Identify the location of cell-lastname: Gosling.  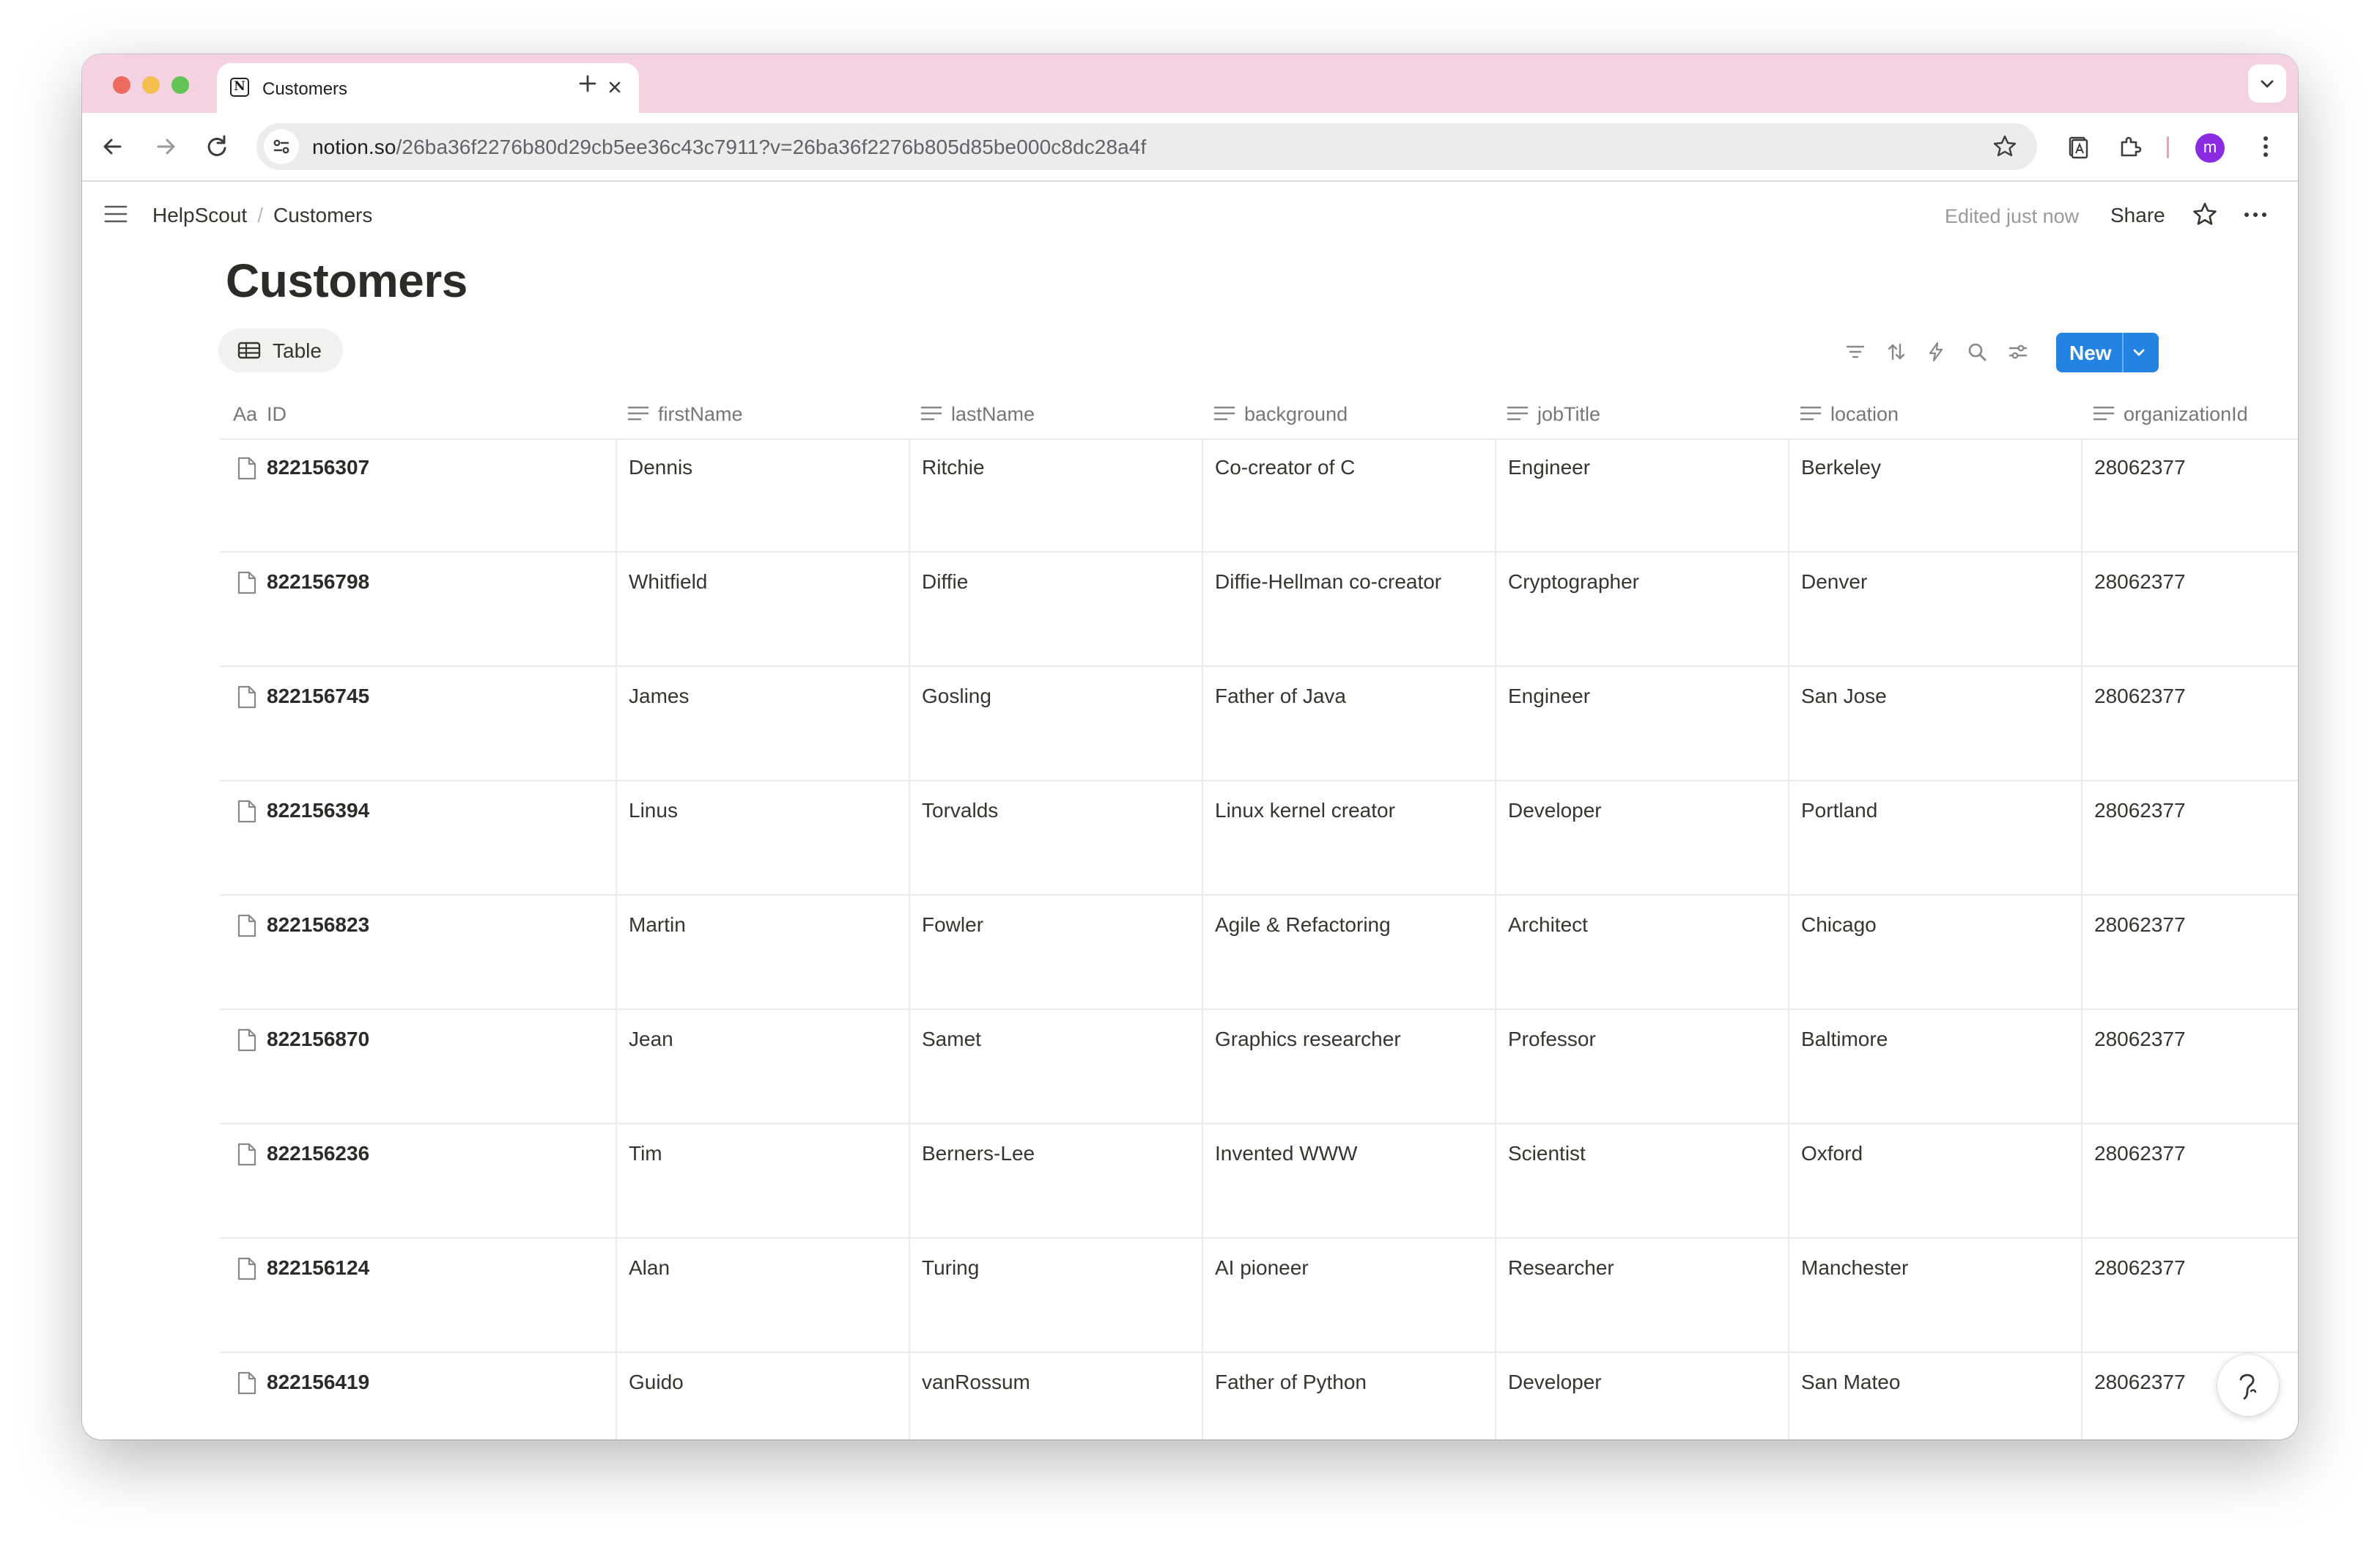
(957, 696).